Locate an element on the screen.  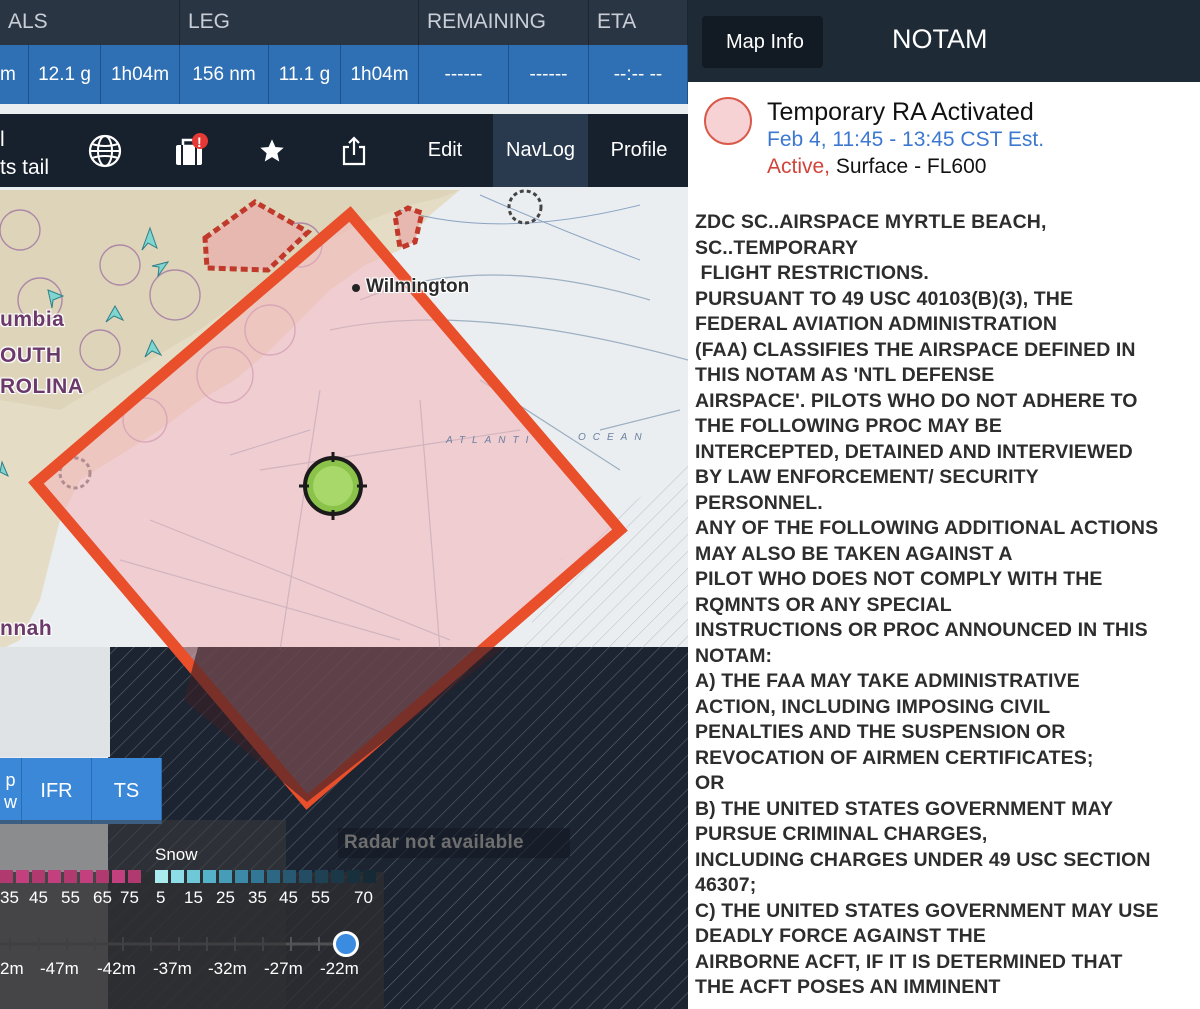
header-eta: ETA is located at coordinates (638, 22).